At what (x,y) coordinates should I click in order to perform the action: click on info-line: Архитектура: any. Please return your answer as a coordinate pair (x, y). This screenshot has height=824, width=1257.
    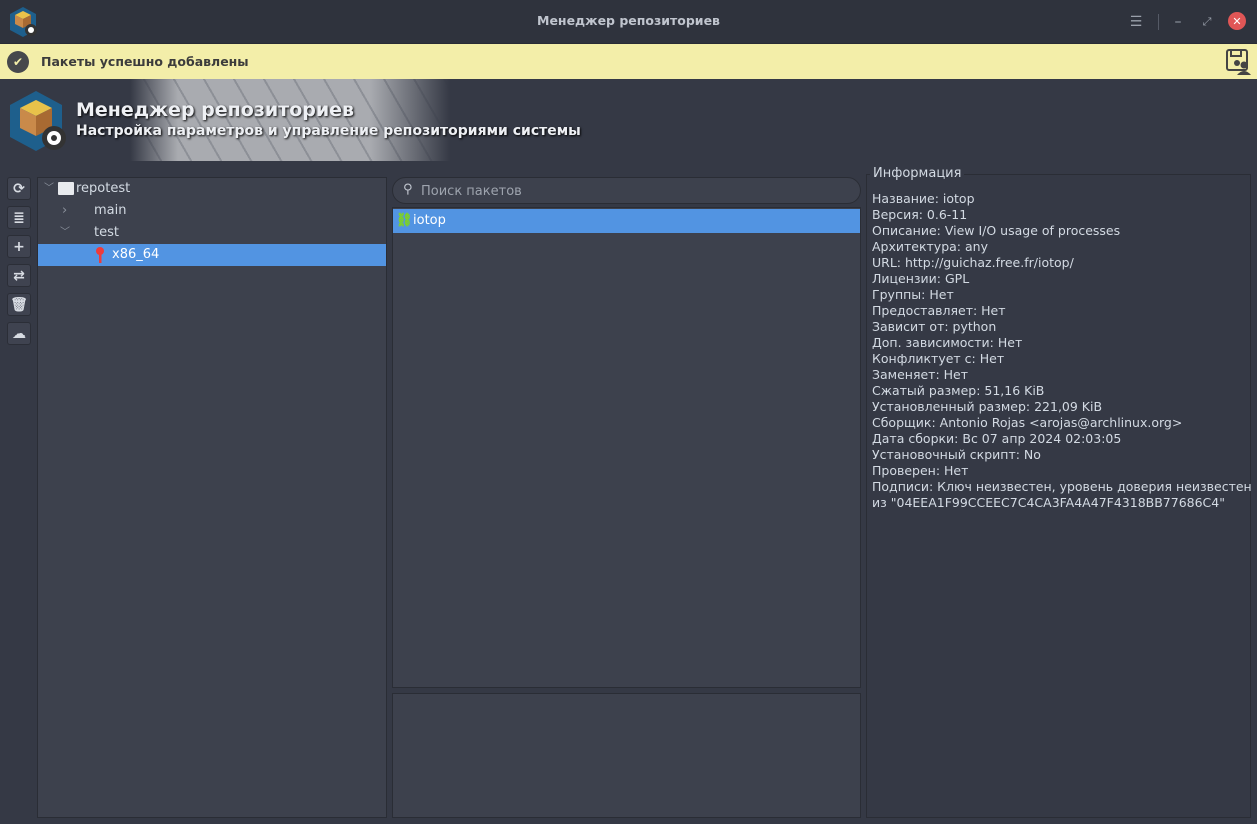
    Looking at the image, I should click on (930, 246).